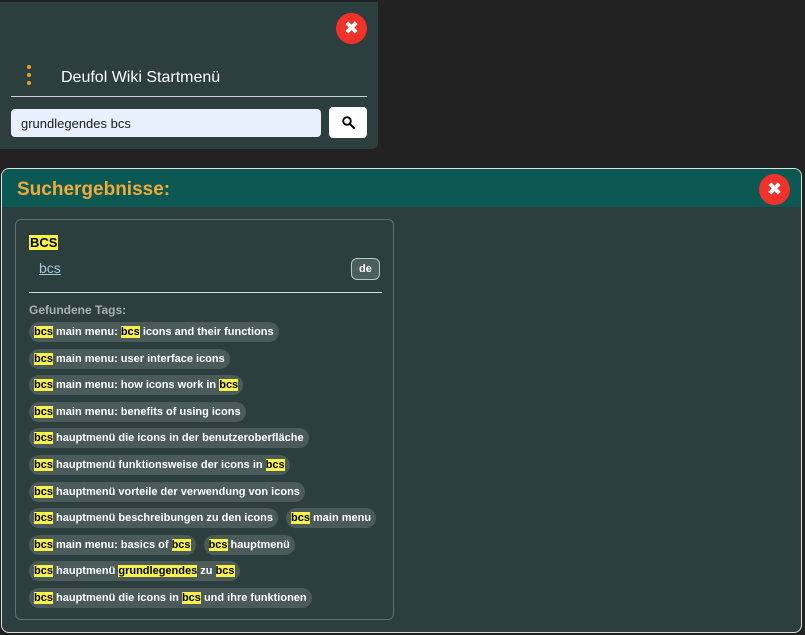 This screenshot has width=805, height=635. I want to click on tag-text: und ihre funktionen, so click(253, 597).